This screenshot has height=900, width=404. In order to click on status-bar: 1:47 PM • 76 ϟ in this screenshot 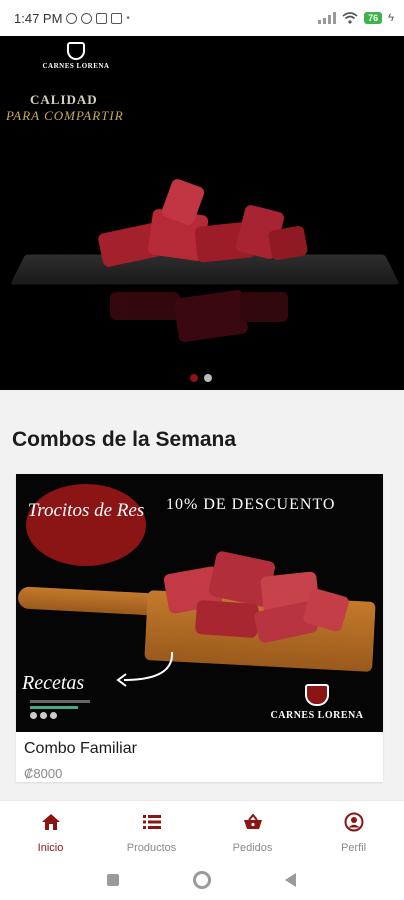, I will do `click(202, 18)`.